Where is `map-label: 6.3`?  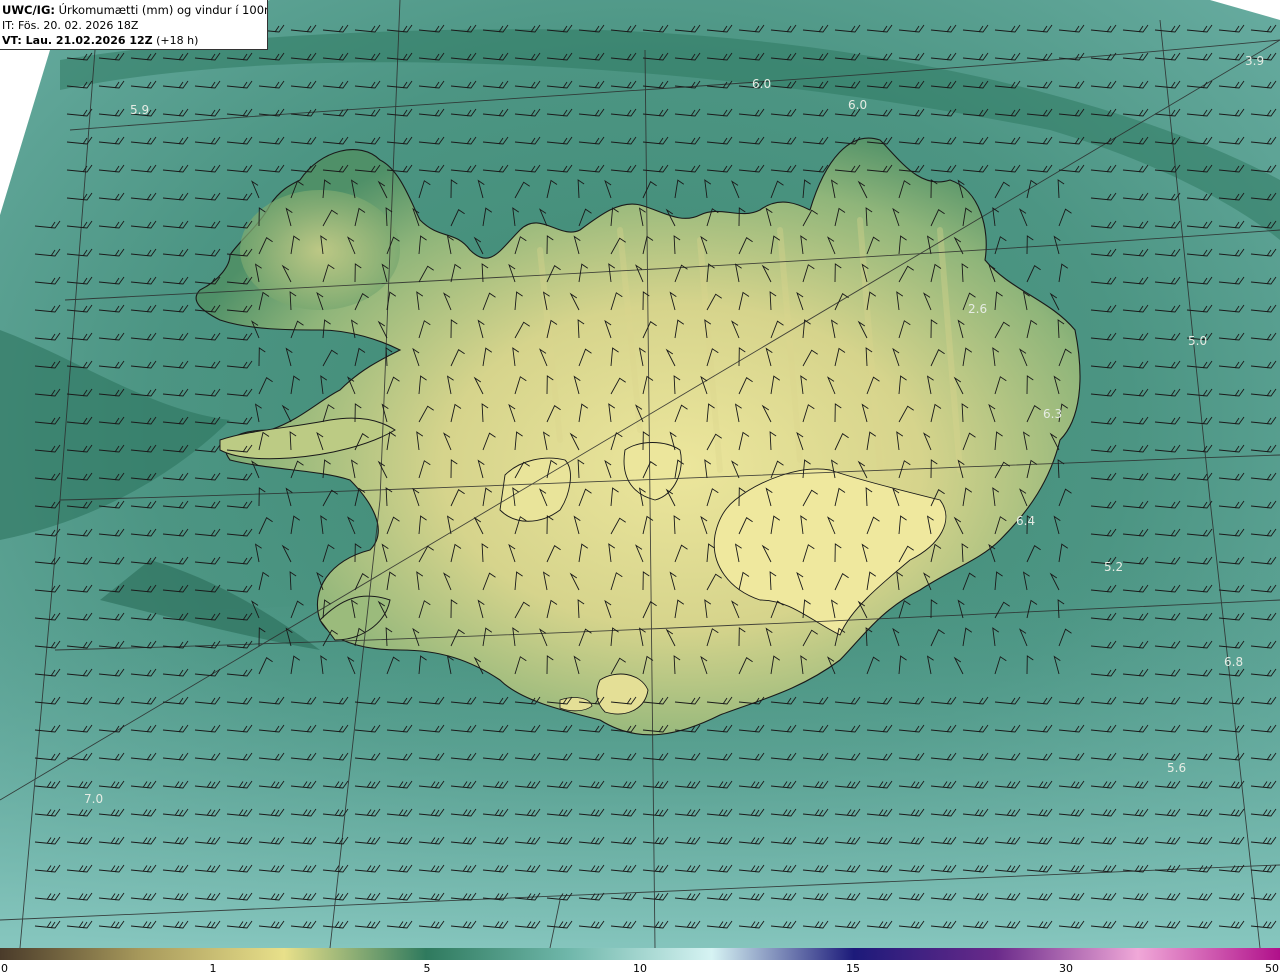 map-label: 6.3 is located at coordinates (1052, 414).